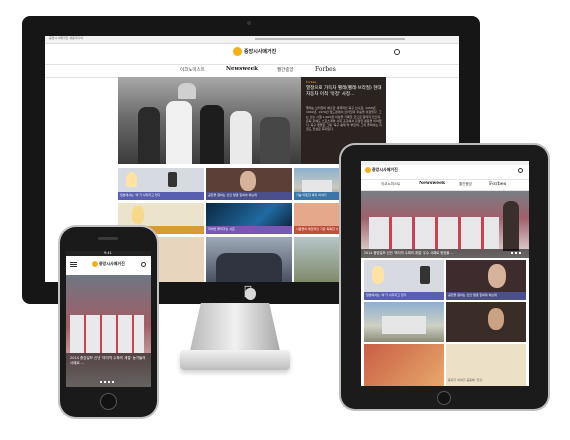 This screenshot has width=570, height=440. What do you see at coordinates (486, 365) in the screenshot?
I see `tablet-tile-6: 동지가 이야기 공동체 '건강'` at bounding box center [486, 365].